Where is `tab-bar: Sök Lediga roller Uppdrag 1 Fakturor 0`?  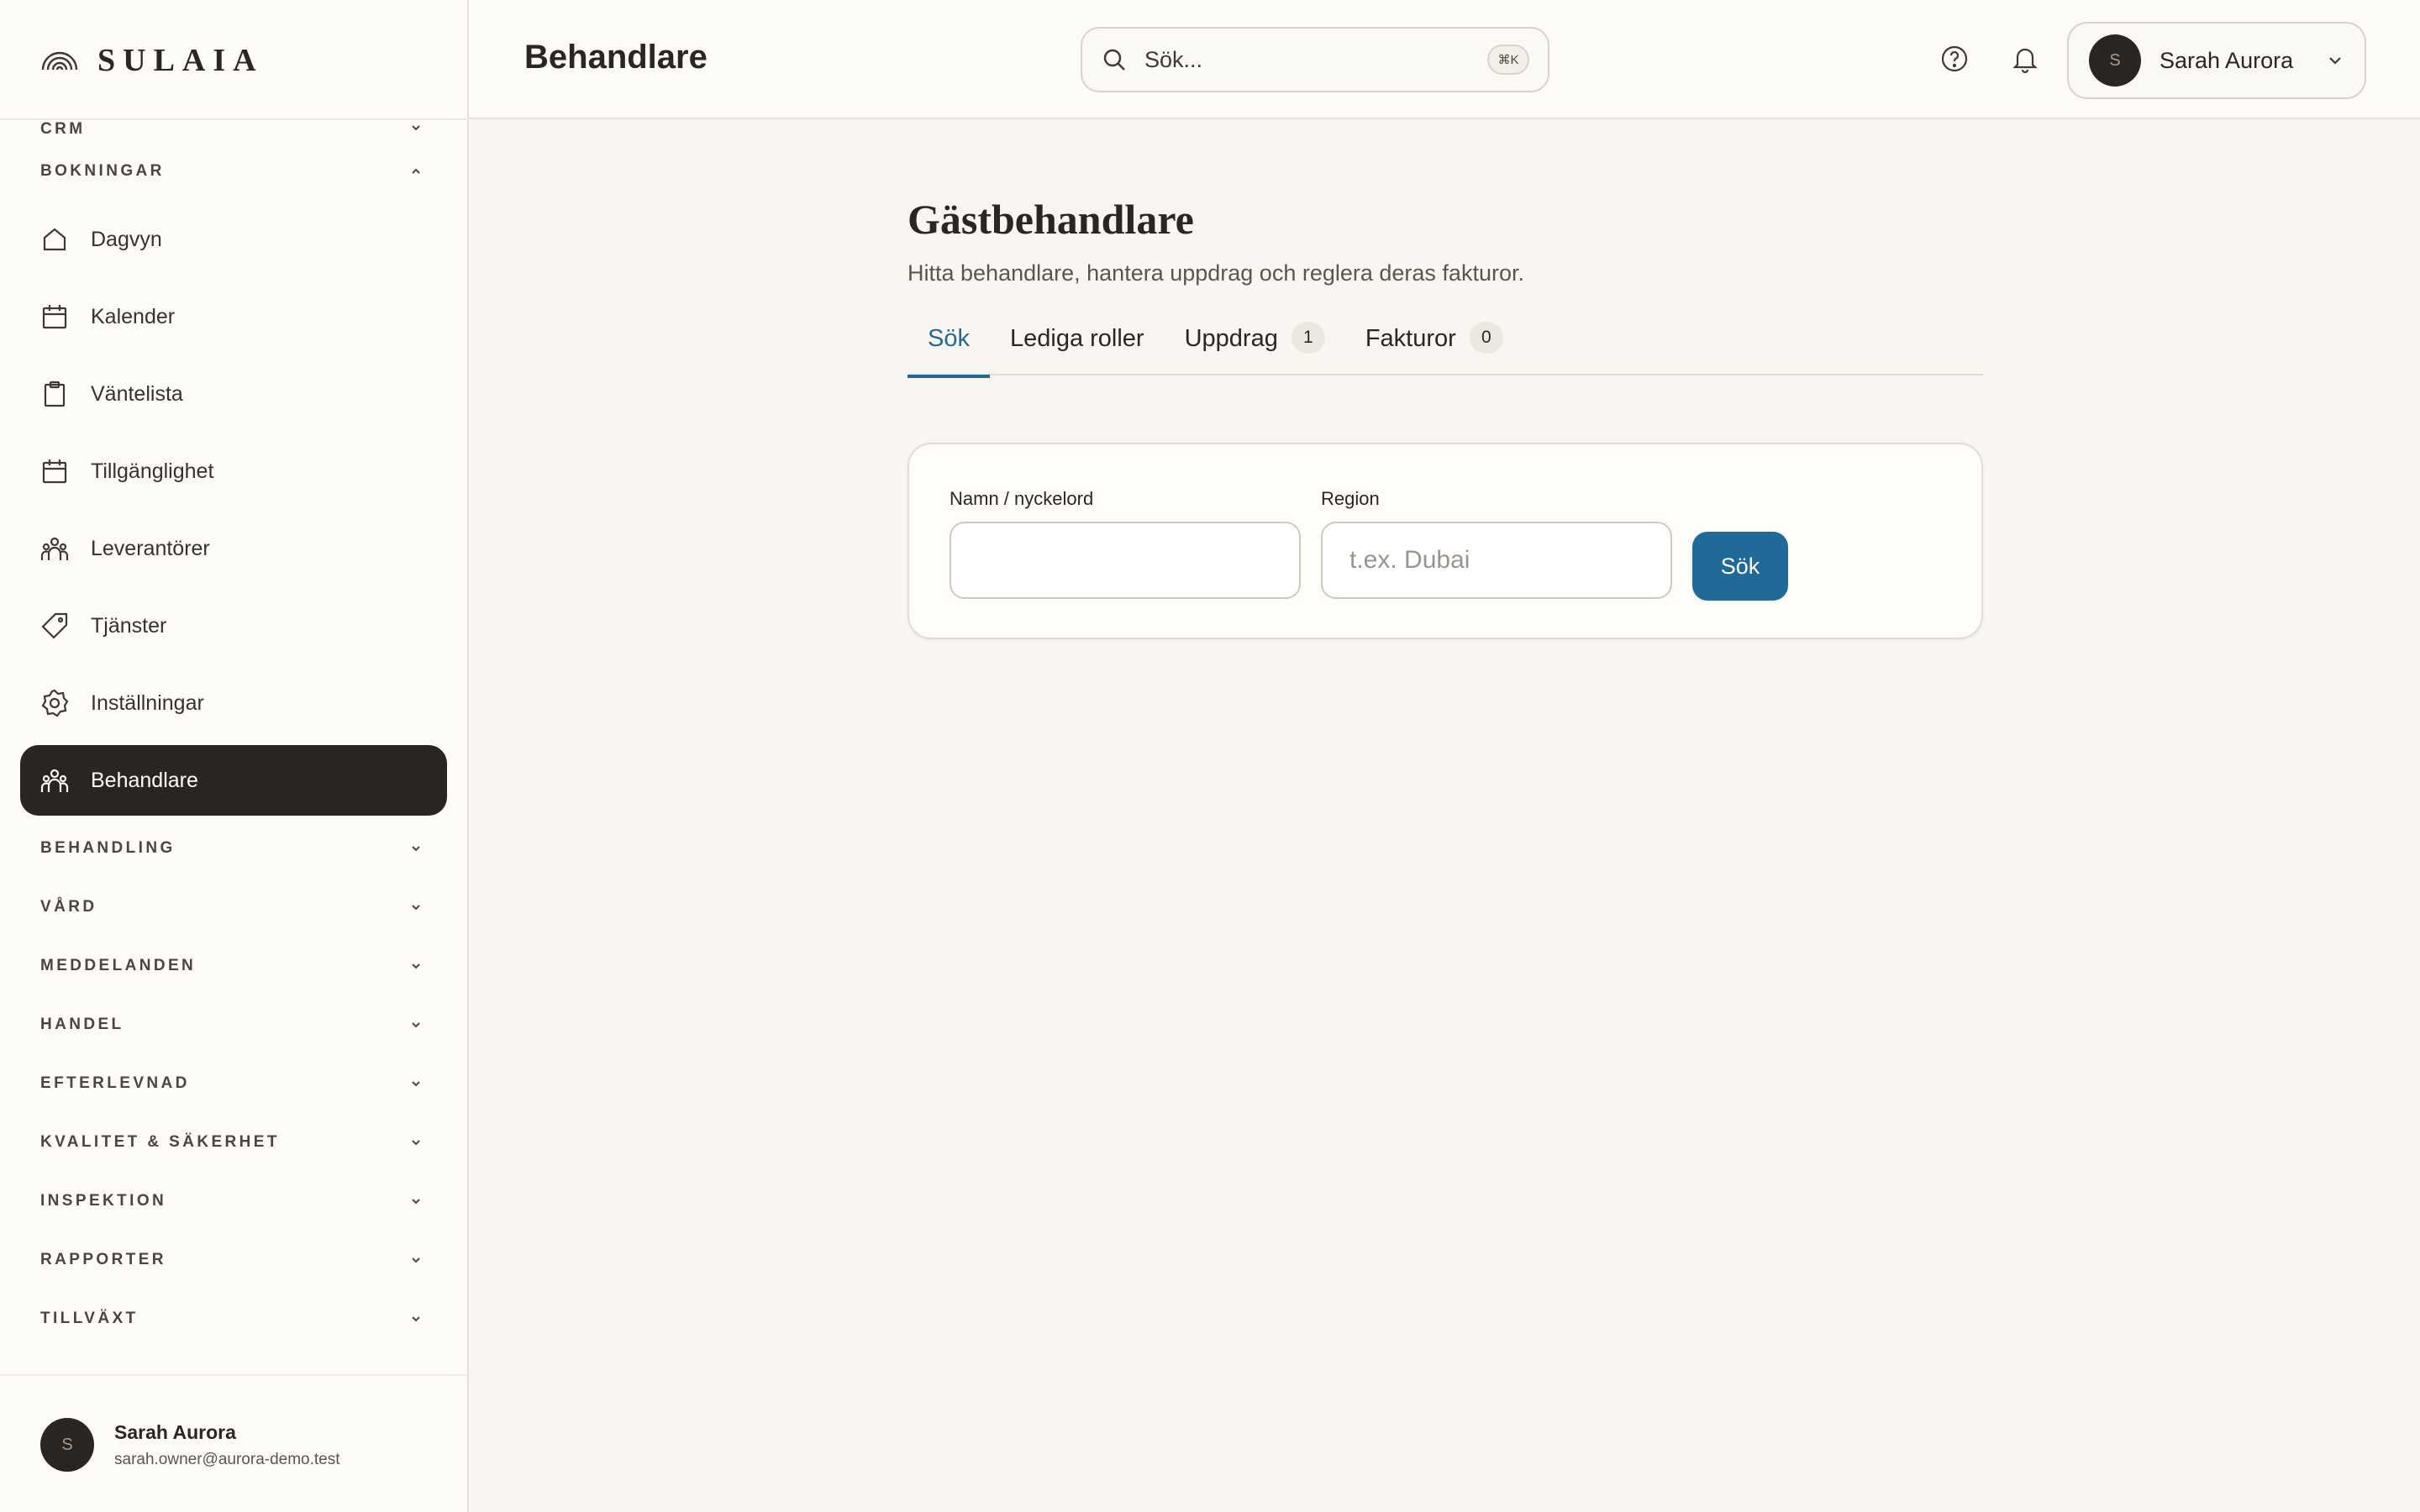 tab-bar: Sök Lediga roller Uppdrag 1 Fakturor 0 is located at coordinates (1445, 350).